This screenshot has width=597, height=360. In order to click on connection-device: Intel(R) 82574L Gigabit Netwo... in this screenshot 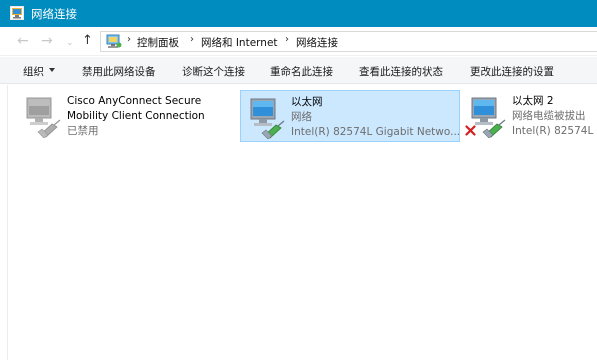, I will do `click(376, 132)`.